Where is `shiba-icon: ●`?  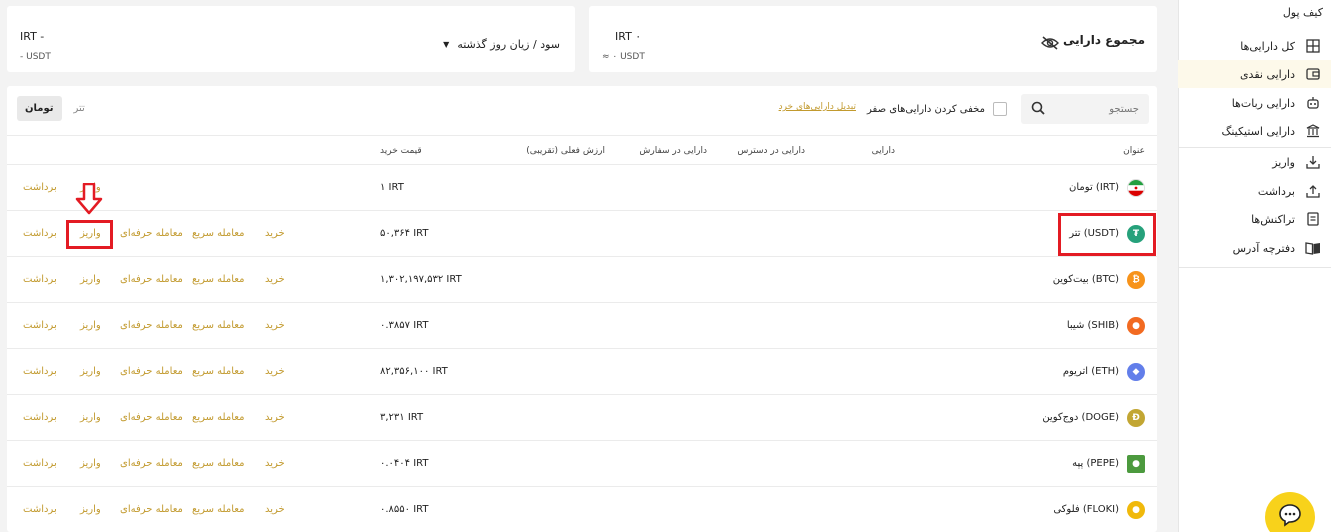
shiba-icon: ● is located at coordinates (1136, 325).